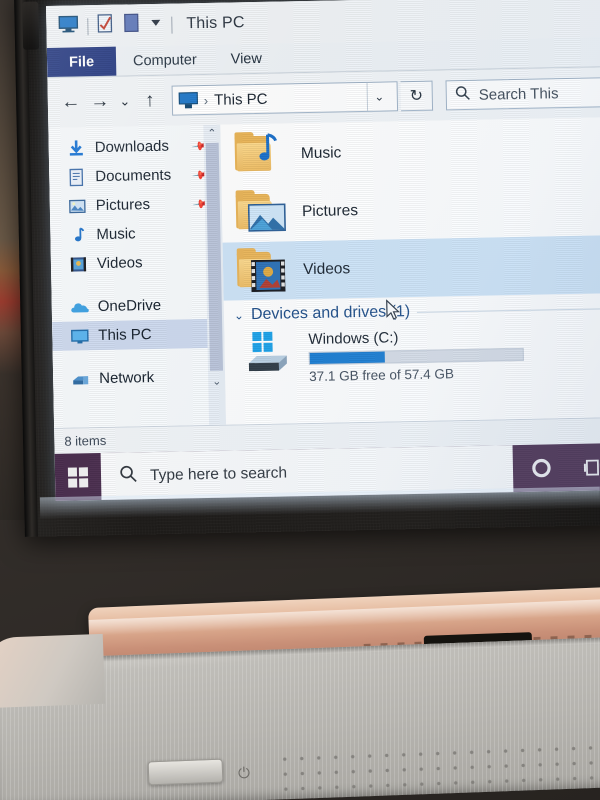 The height and width of the screenshot is (800, 600). Describe the element at coordinates (321, 153) in the screenshot. I see `folder-label: Music` at that location.